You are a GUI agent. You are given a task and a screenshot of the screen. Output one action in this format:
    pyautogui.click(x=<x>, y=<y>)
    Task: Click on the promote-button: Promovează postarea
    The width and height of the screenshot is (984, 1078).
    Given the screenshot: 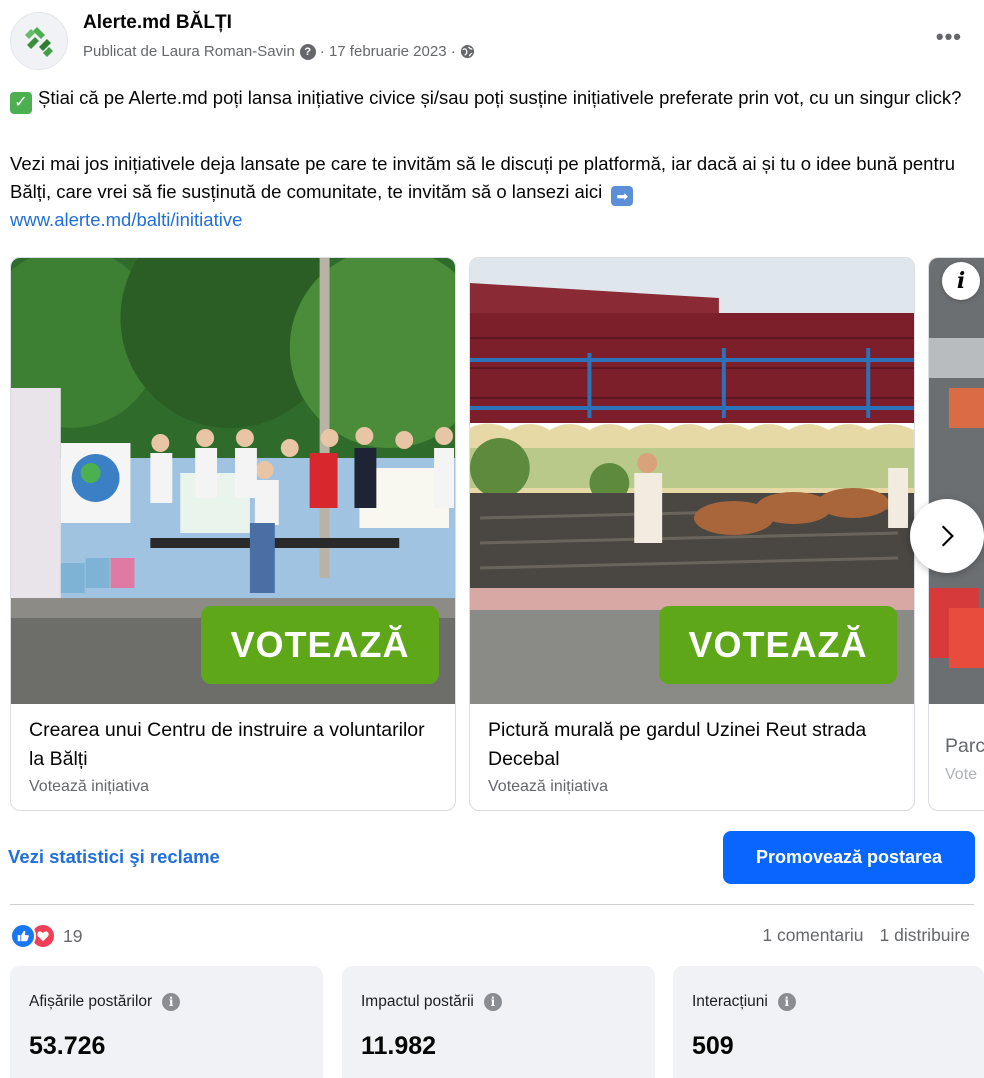 What is the action you would take?
    pyautogui.click(x=849, y=857)
    